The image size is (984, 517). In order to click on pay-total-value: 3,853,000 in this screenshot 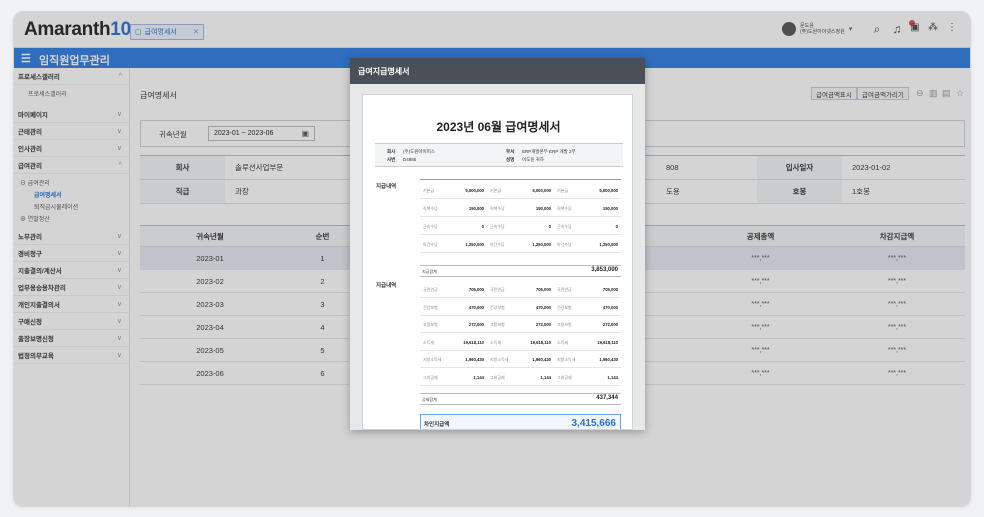, I will do `click(604, 270)`.